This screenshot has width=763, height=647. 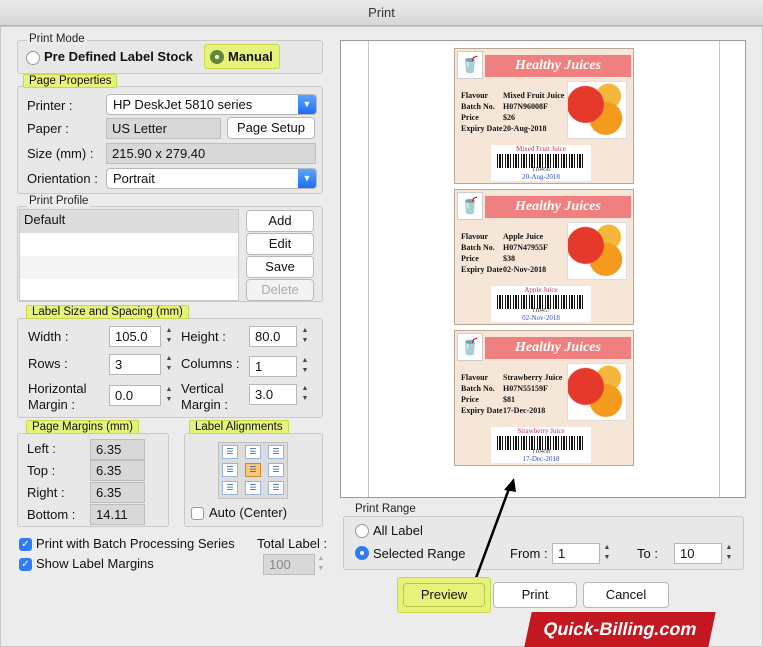 What do you see at coordinates (305, 394) in the screenshot?
I see `vmargin-stepper: ▲ ▼` at bounding box center [305, 394].